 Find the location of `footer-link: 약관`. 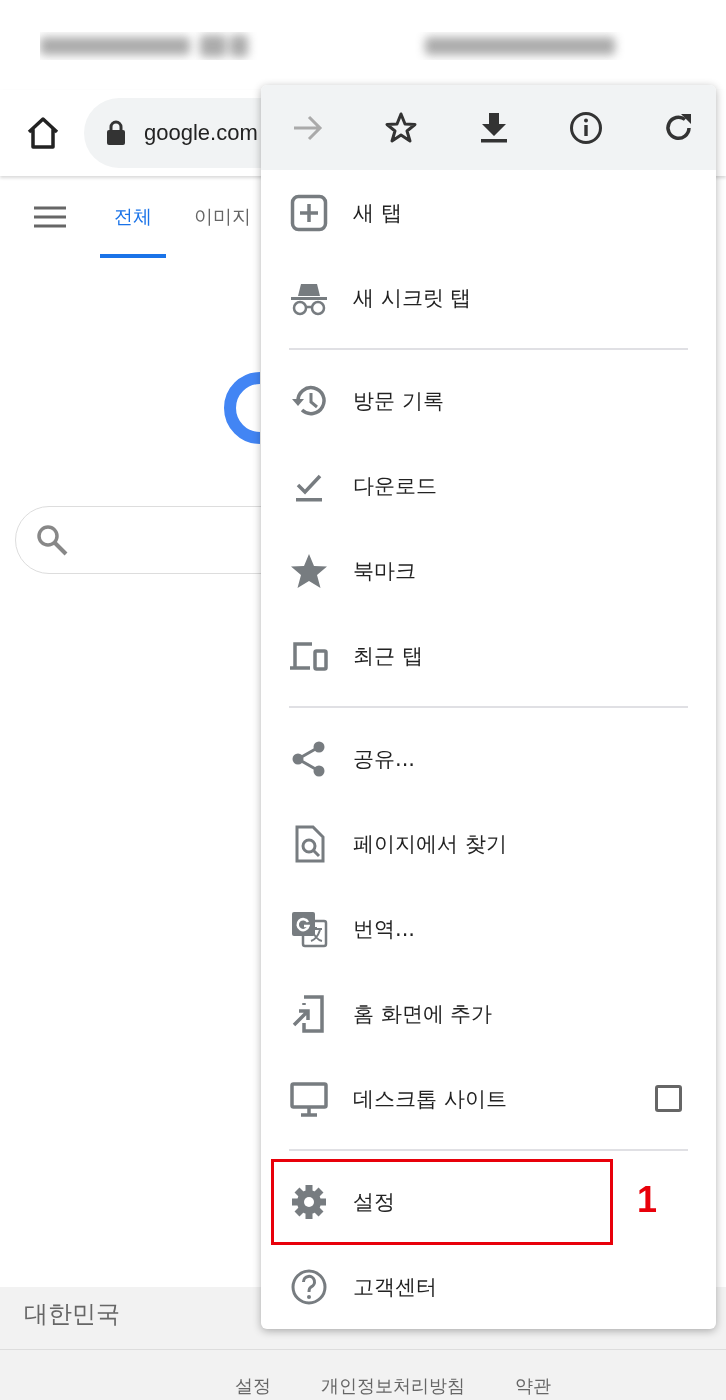

footer-link: 약관 is located at coordinates (533, 1386).